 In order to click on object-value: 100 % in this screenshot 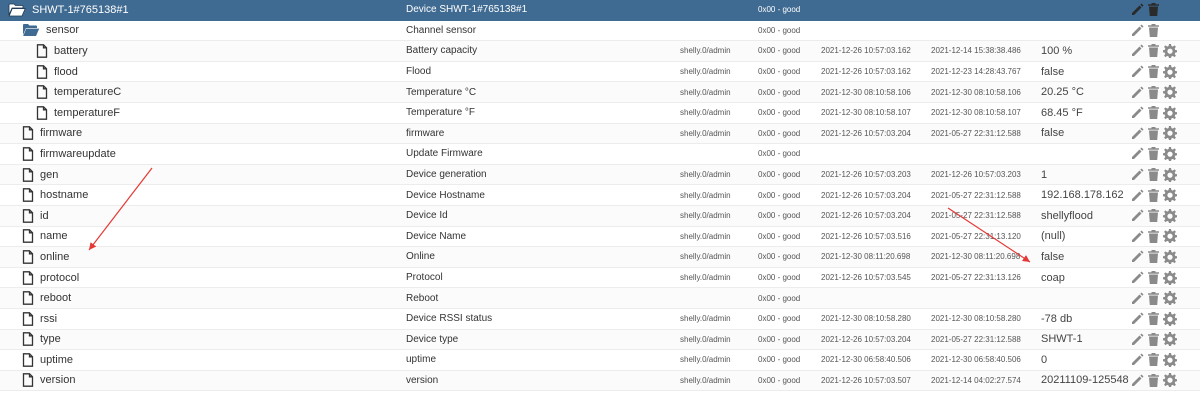, I will do `click(1085, 51)`.